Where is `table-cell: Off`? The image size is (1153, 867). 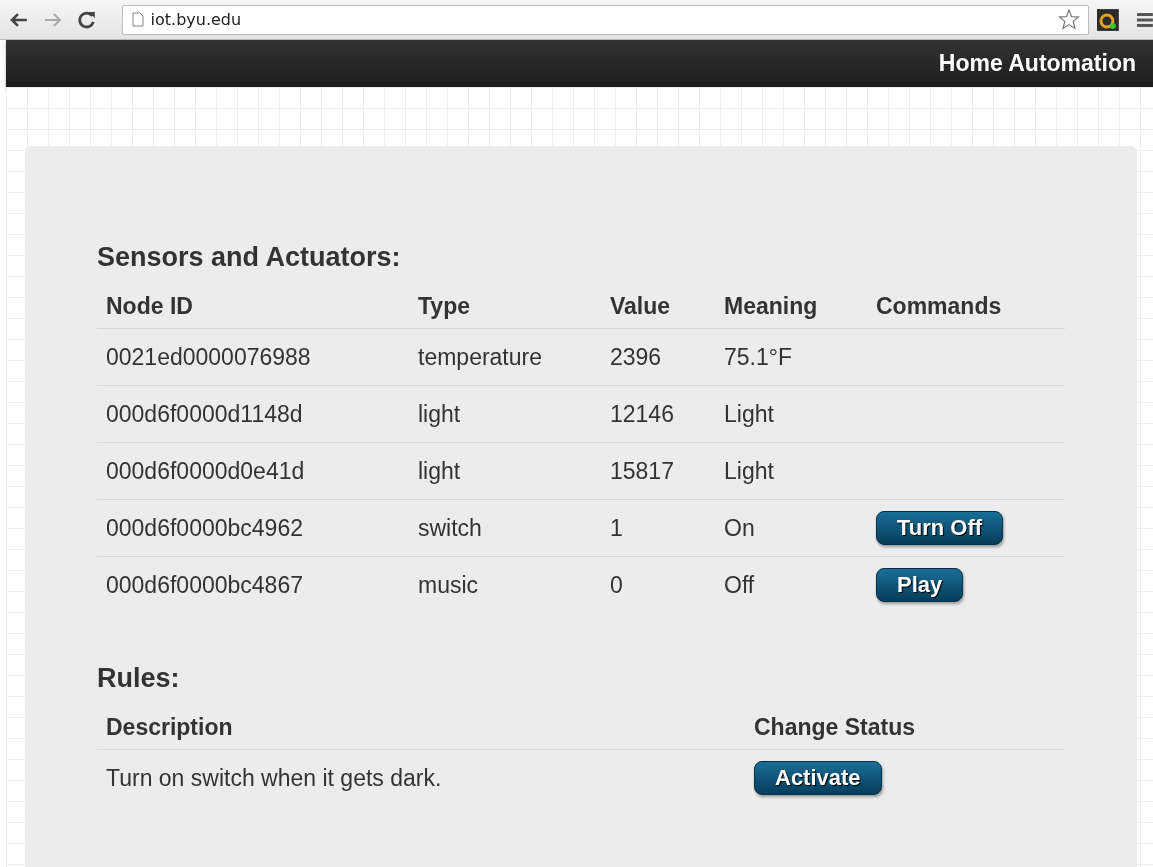
table-cell: Off is located at coordinates (791, 584).